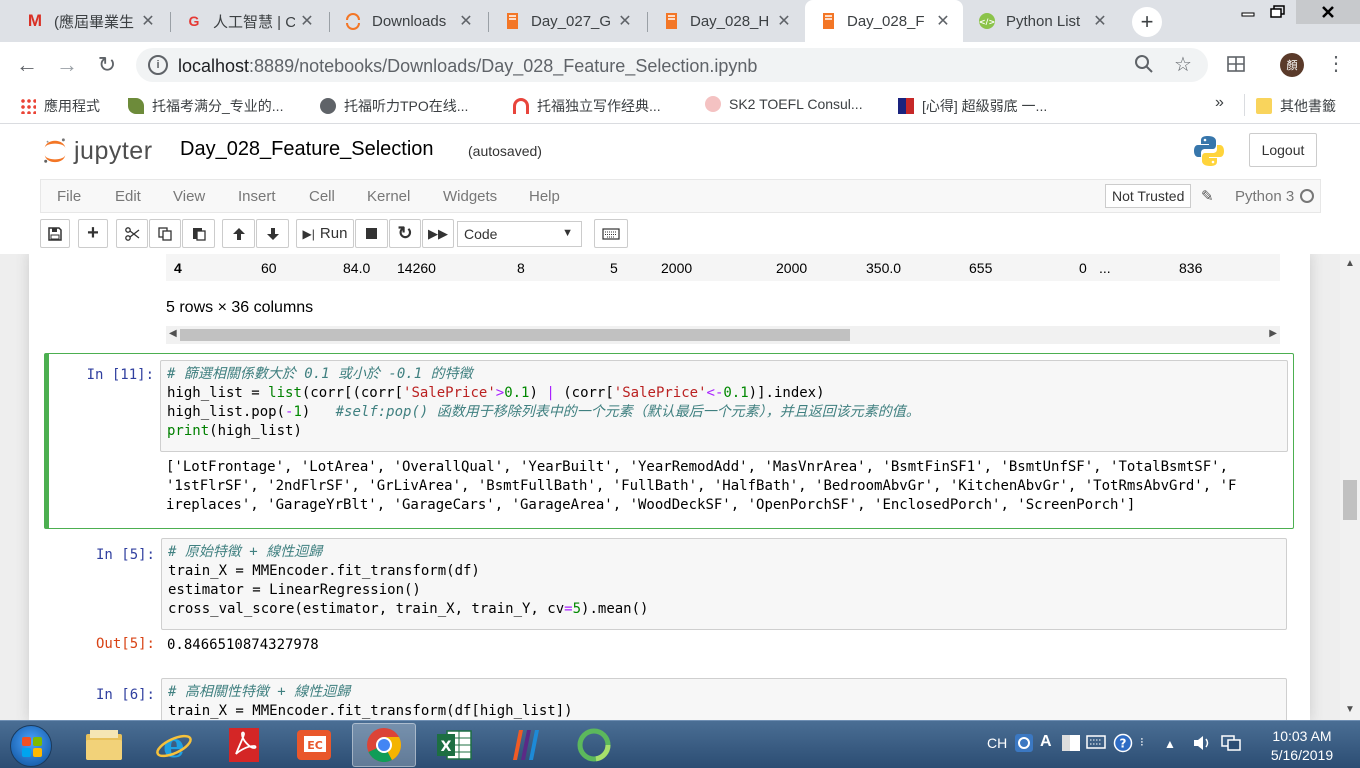  What do you see at coordinates (55, 233) in the screenshot?
I see `save-button` at bounding box center [55, 233].